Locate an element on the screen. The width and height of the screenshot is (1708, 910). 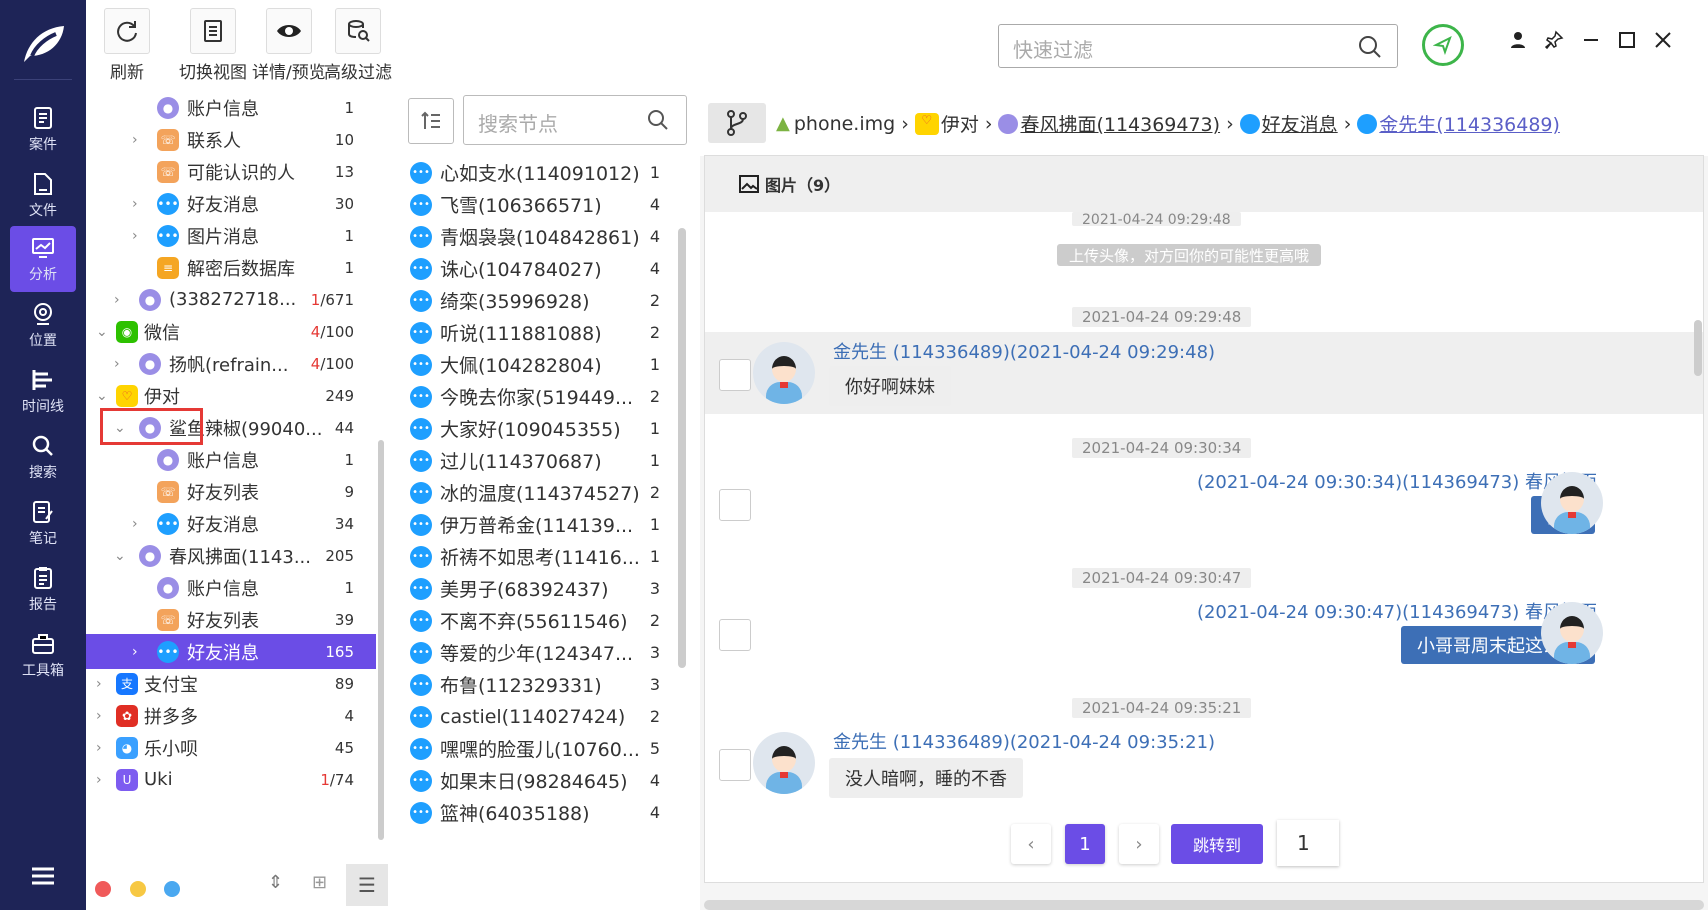
contact-list-item: ••• 诛心(104784027) 4 is located at coordinates (545, 268).